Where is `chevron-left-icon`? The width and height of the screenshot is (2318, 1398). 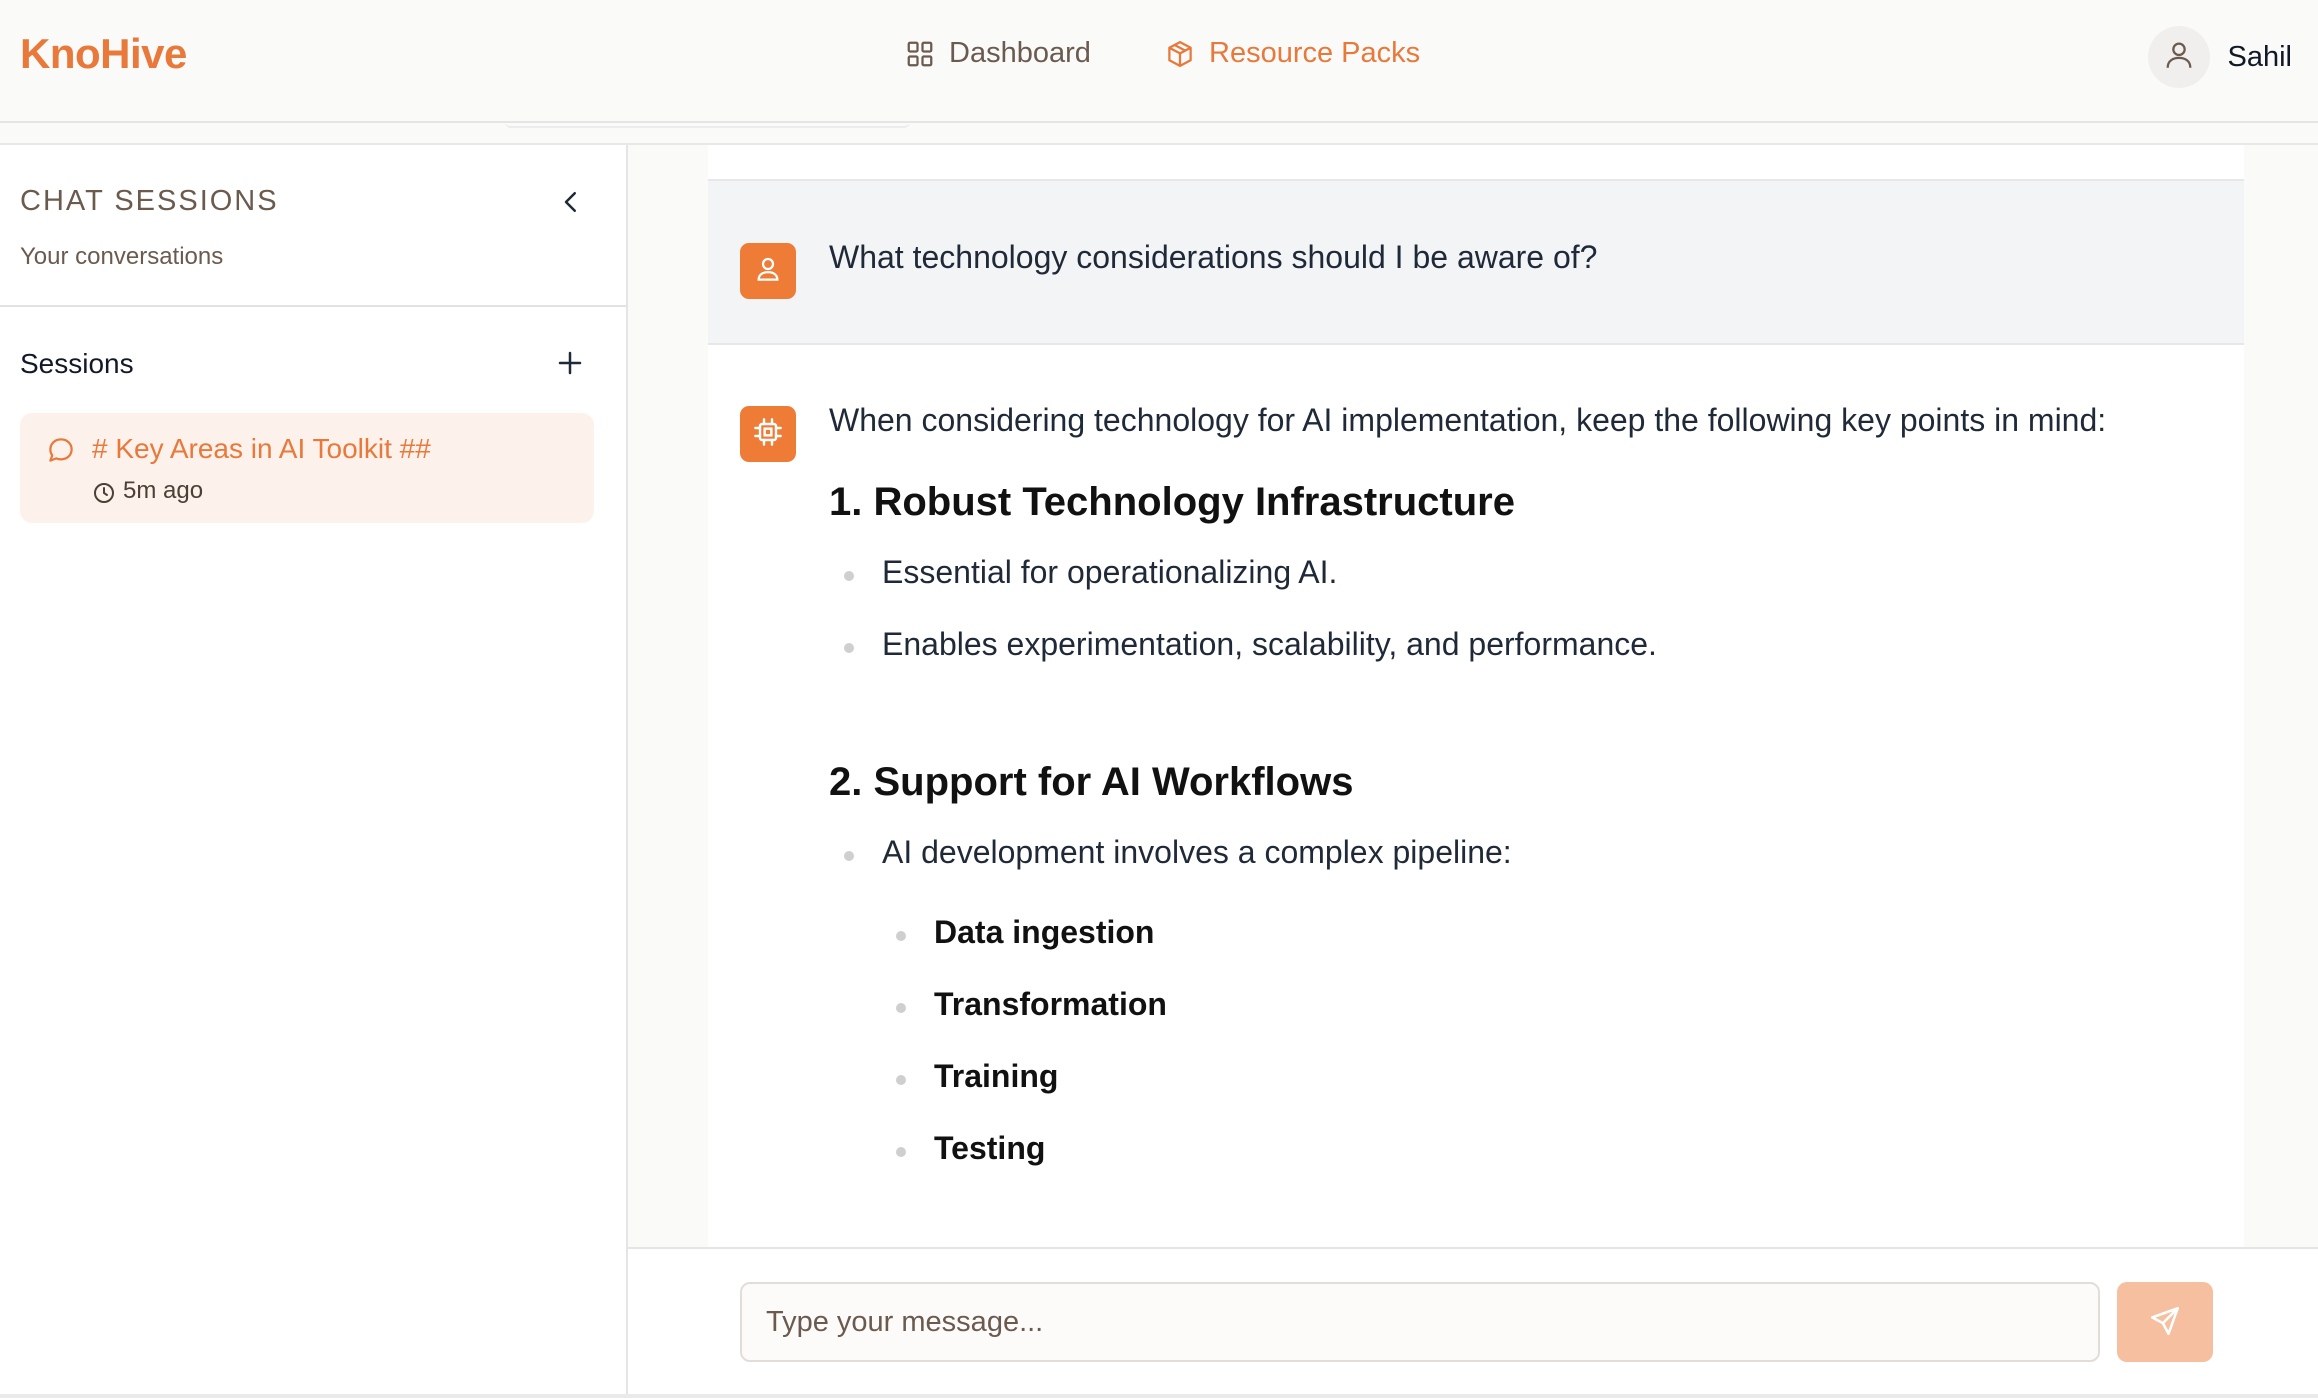
chevron-left-icon is located at coordinates (571, 206).